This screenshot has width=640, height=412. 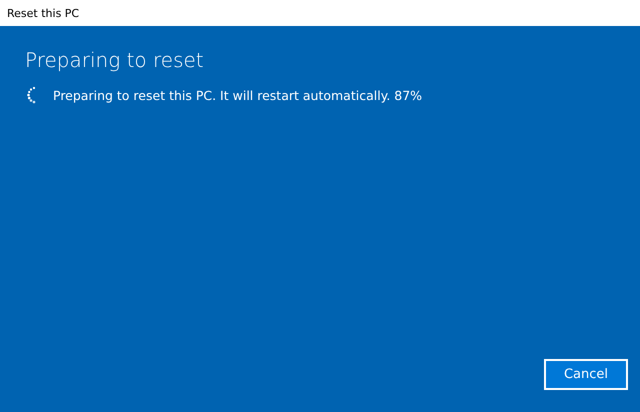 I want to click on status-text: Preparing to reset this PC. It will restart automatically. 87%, so click(x=237, y=95).